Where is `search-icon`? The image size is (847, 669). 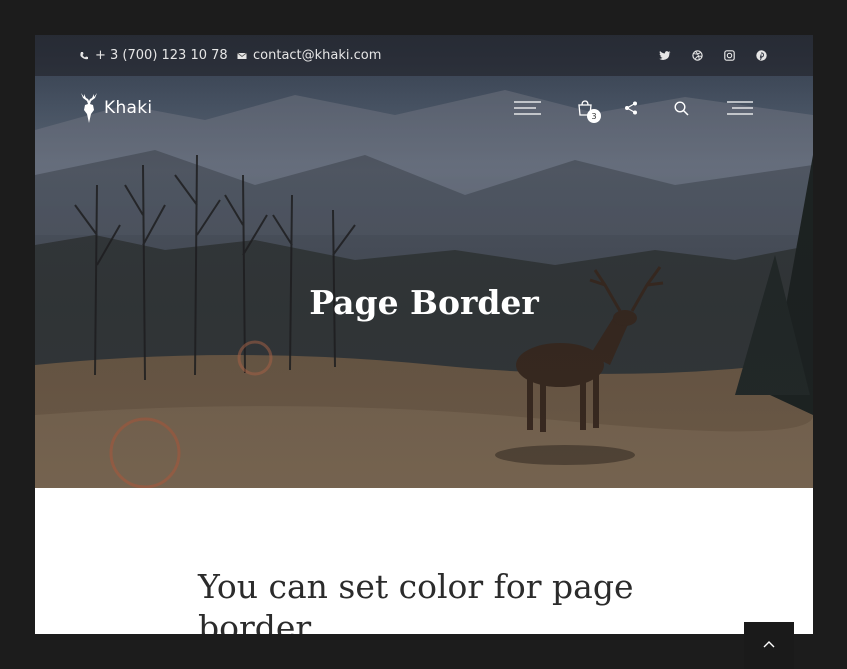
search-icon is located at coordinates (681, 108).